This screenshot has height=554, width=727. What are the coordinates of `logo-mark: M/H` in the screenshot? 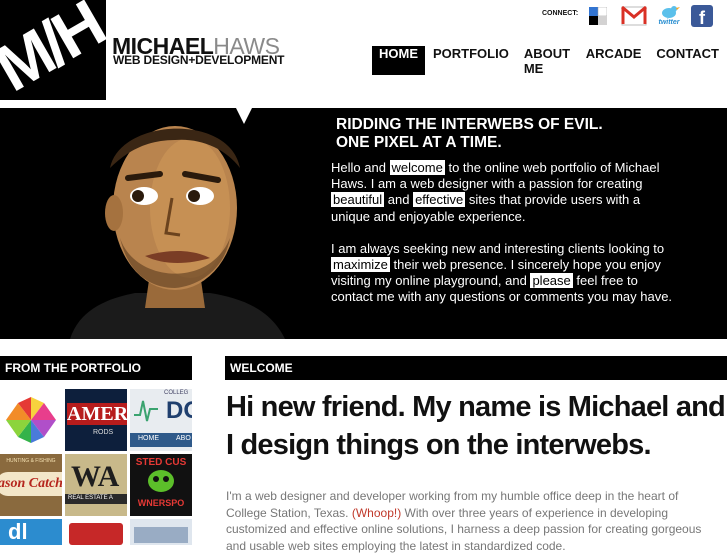 It's located at (53, 50).